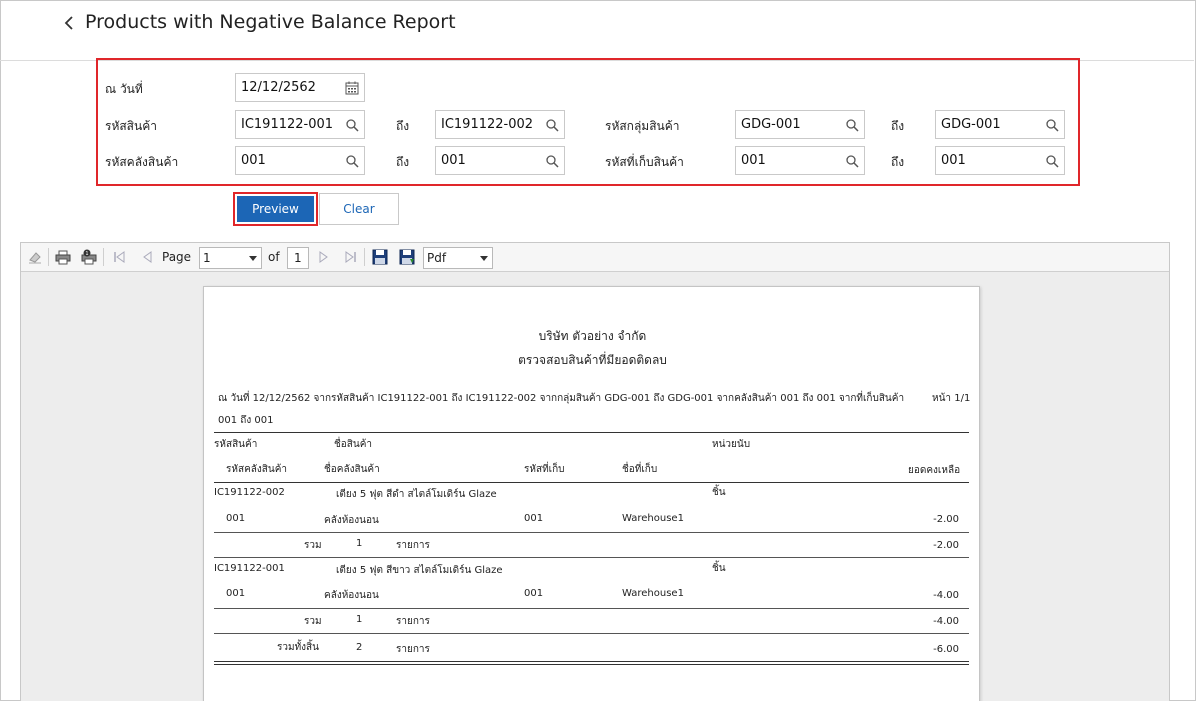  Describe the element at coordinates (63, 257) in the screenshot. I see `print-icon` at that location.